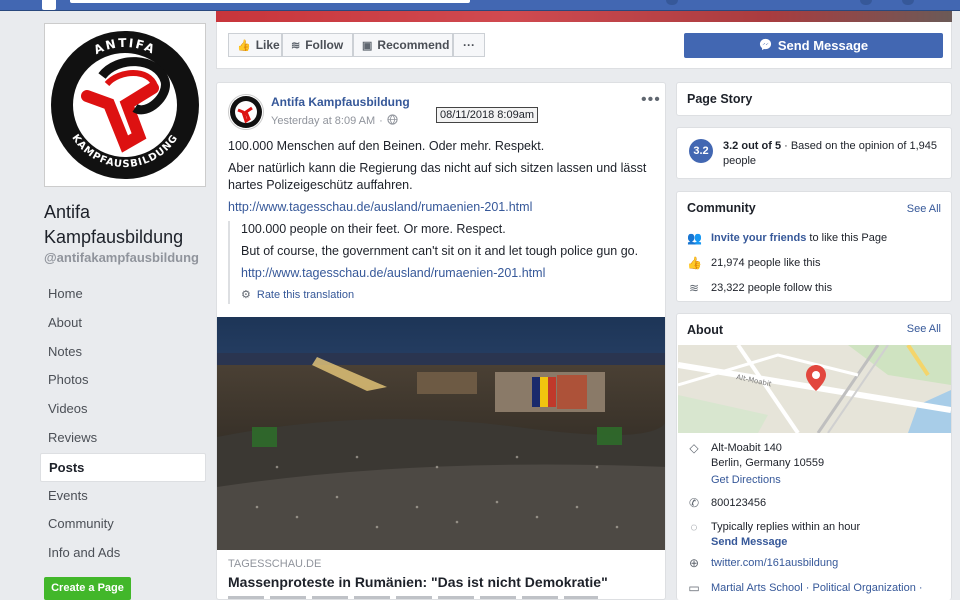 The width and height of the screenshot is (960, 600). I want to click on response-time: Typically replies within an hour, so click(786, 527).